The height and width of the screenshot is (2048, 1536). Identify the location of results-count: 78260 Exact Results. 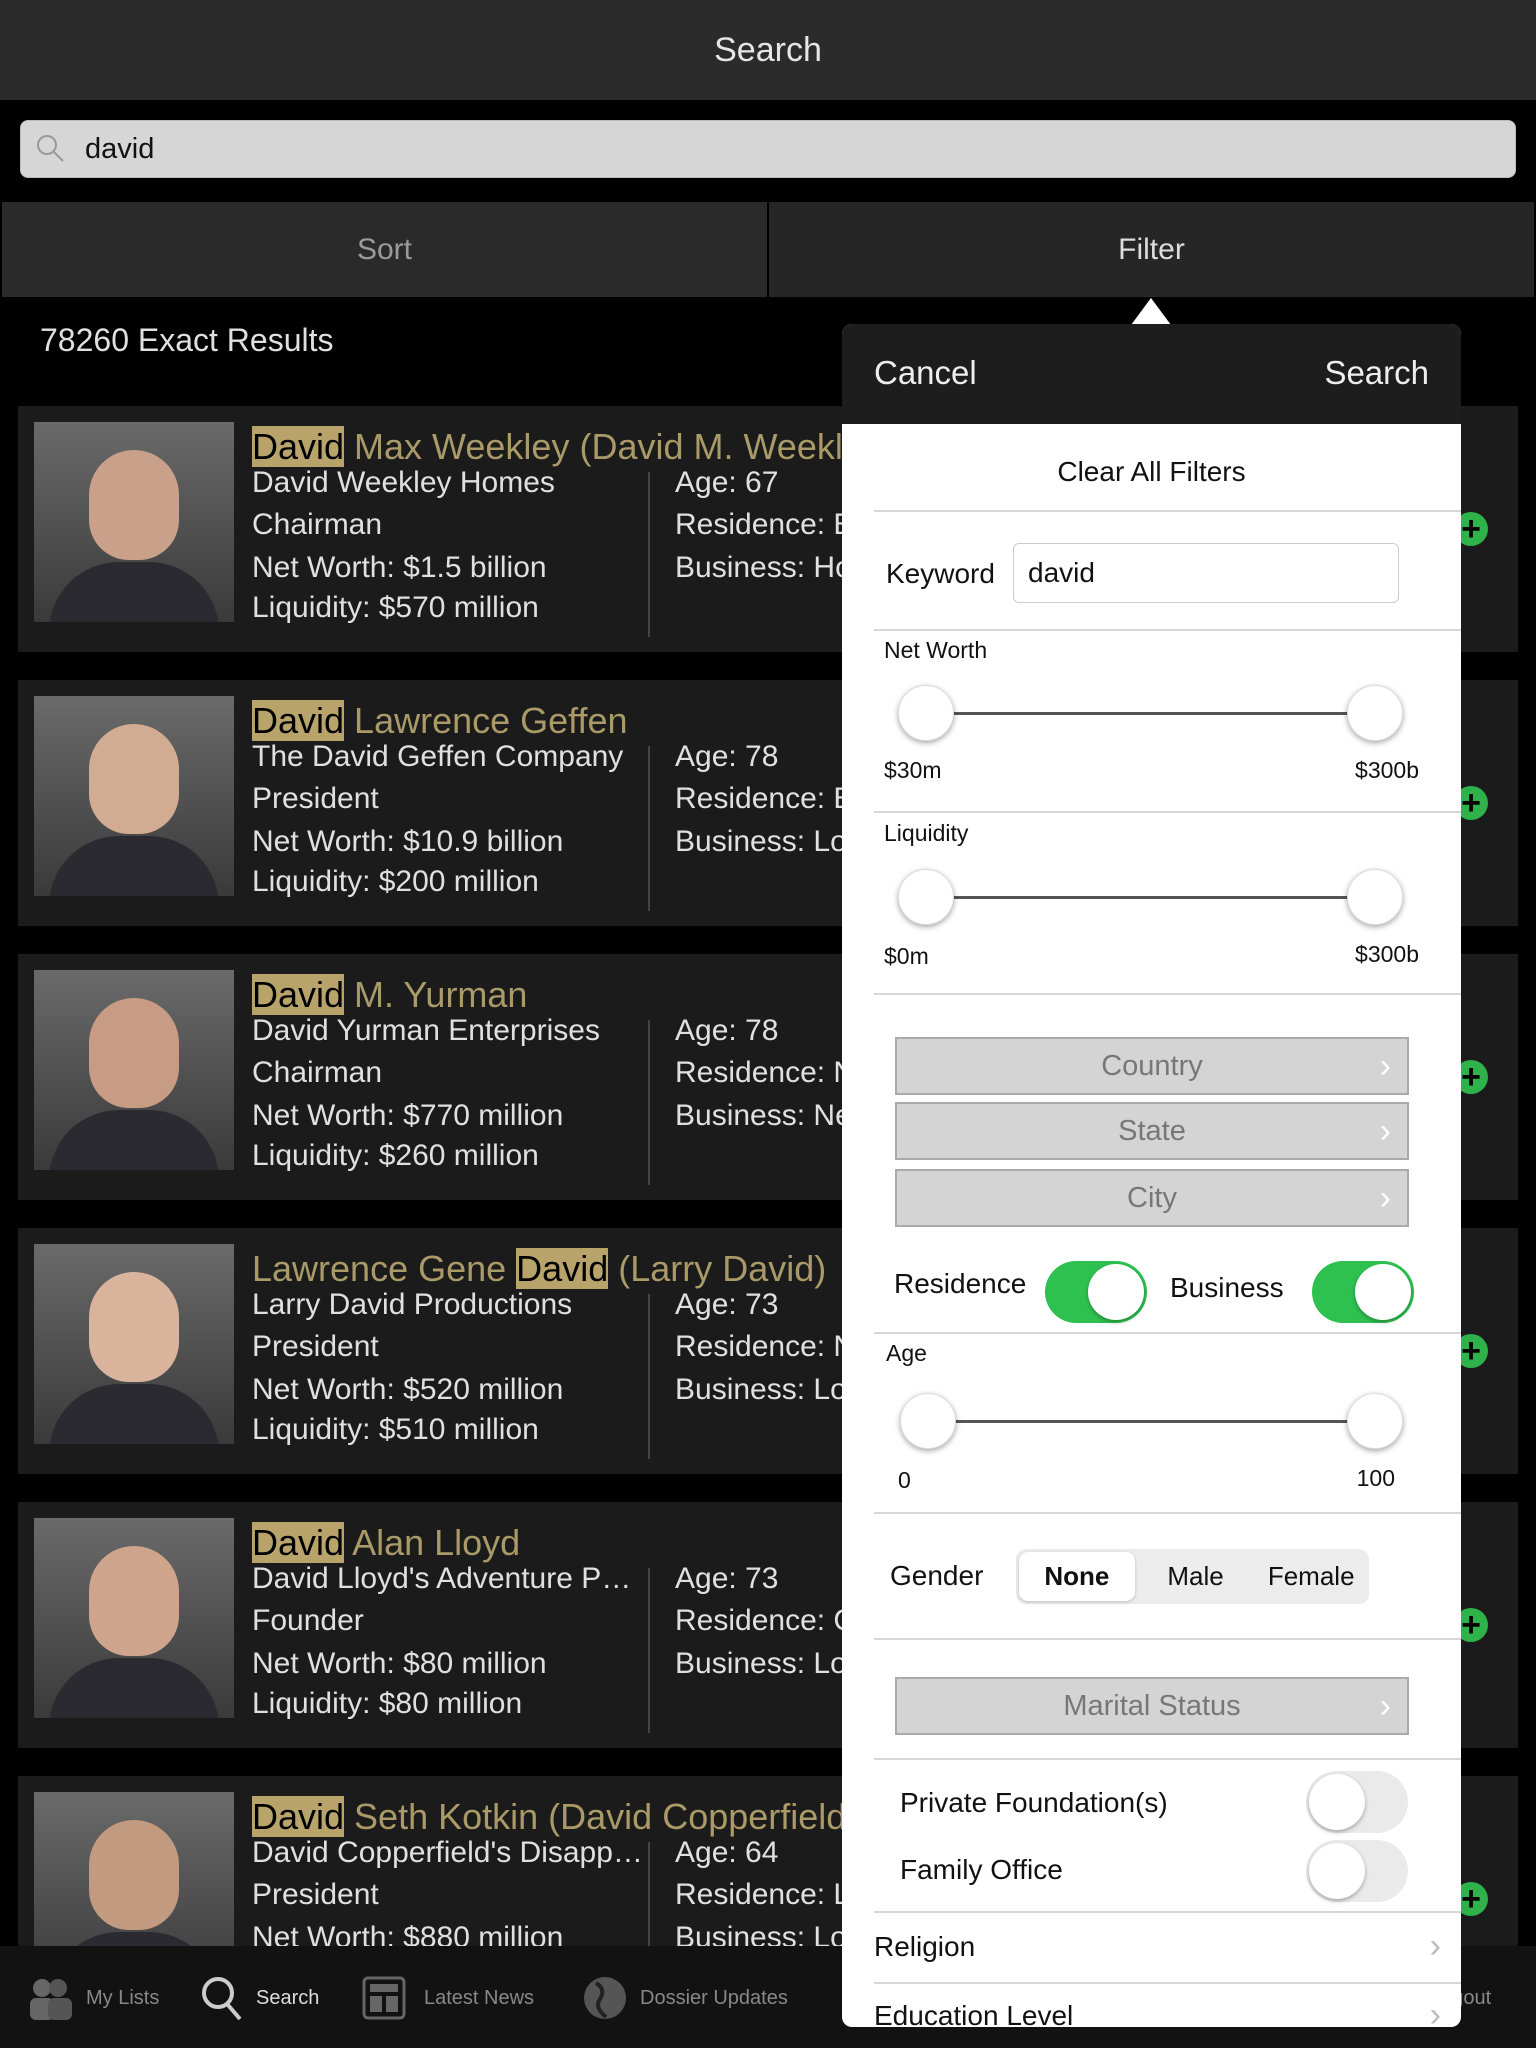
(187, 340).